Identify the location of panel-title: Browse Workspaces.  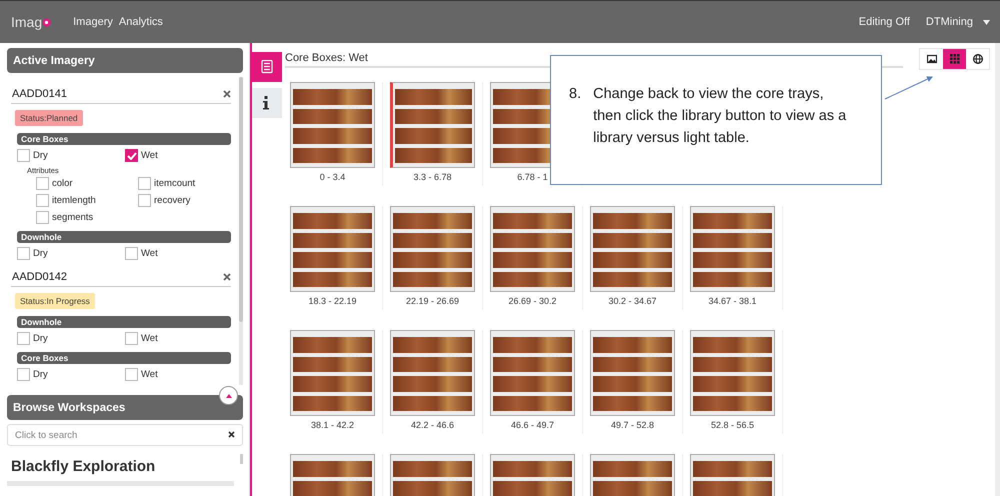
(69, 408).